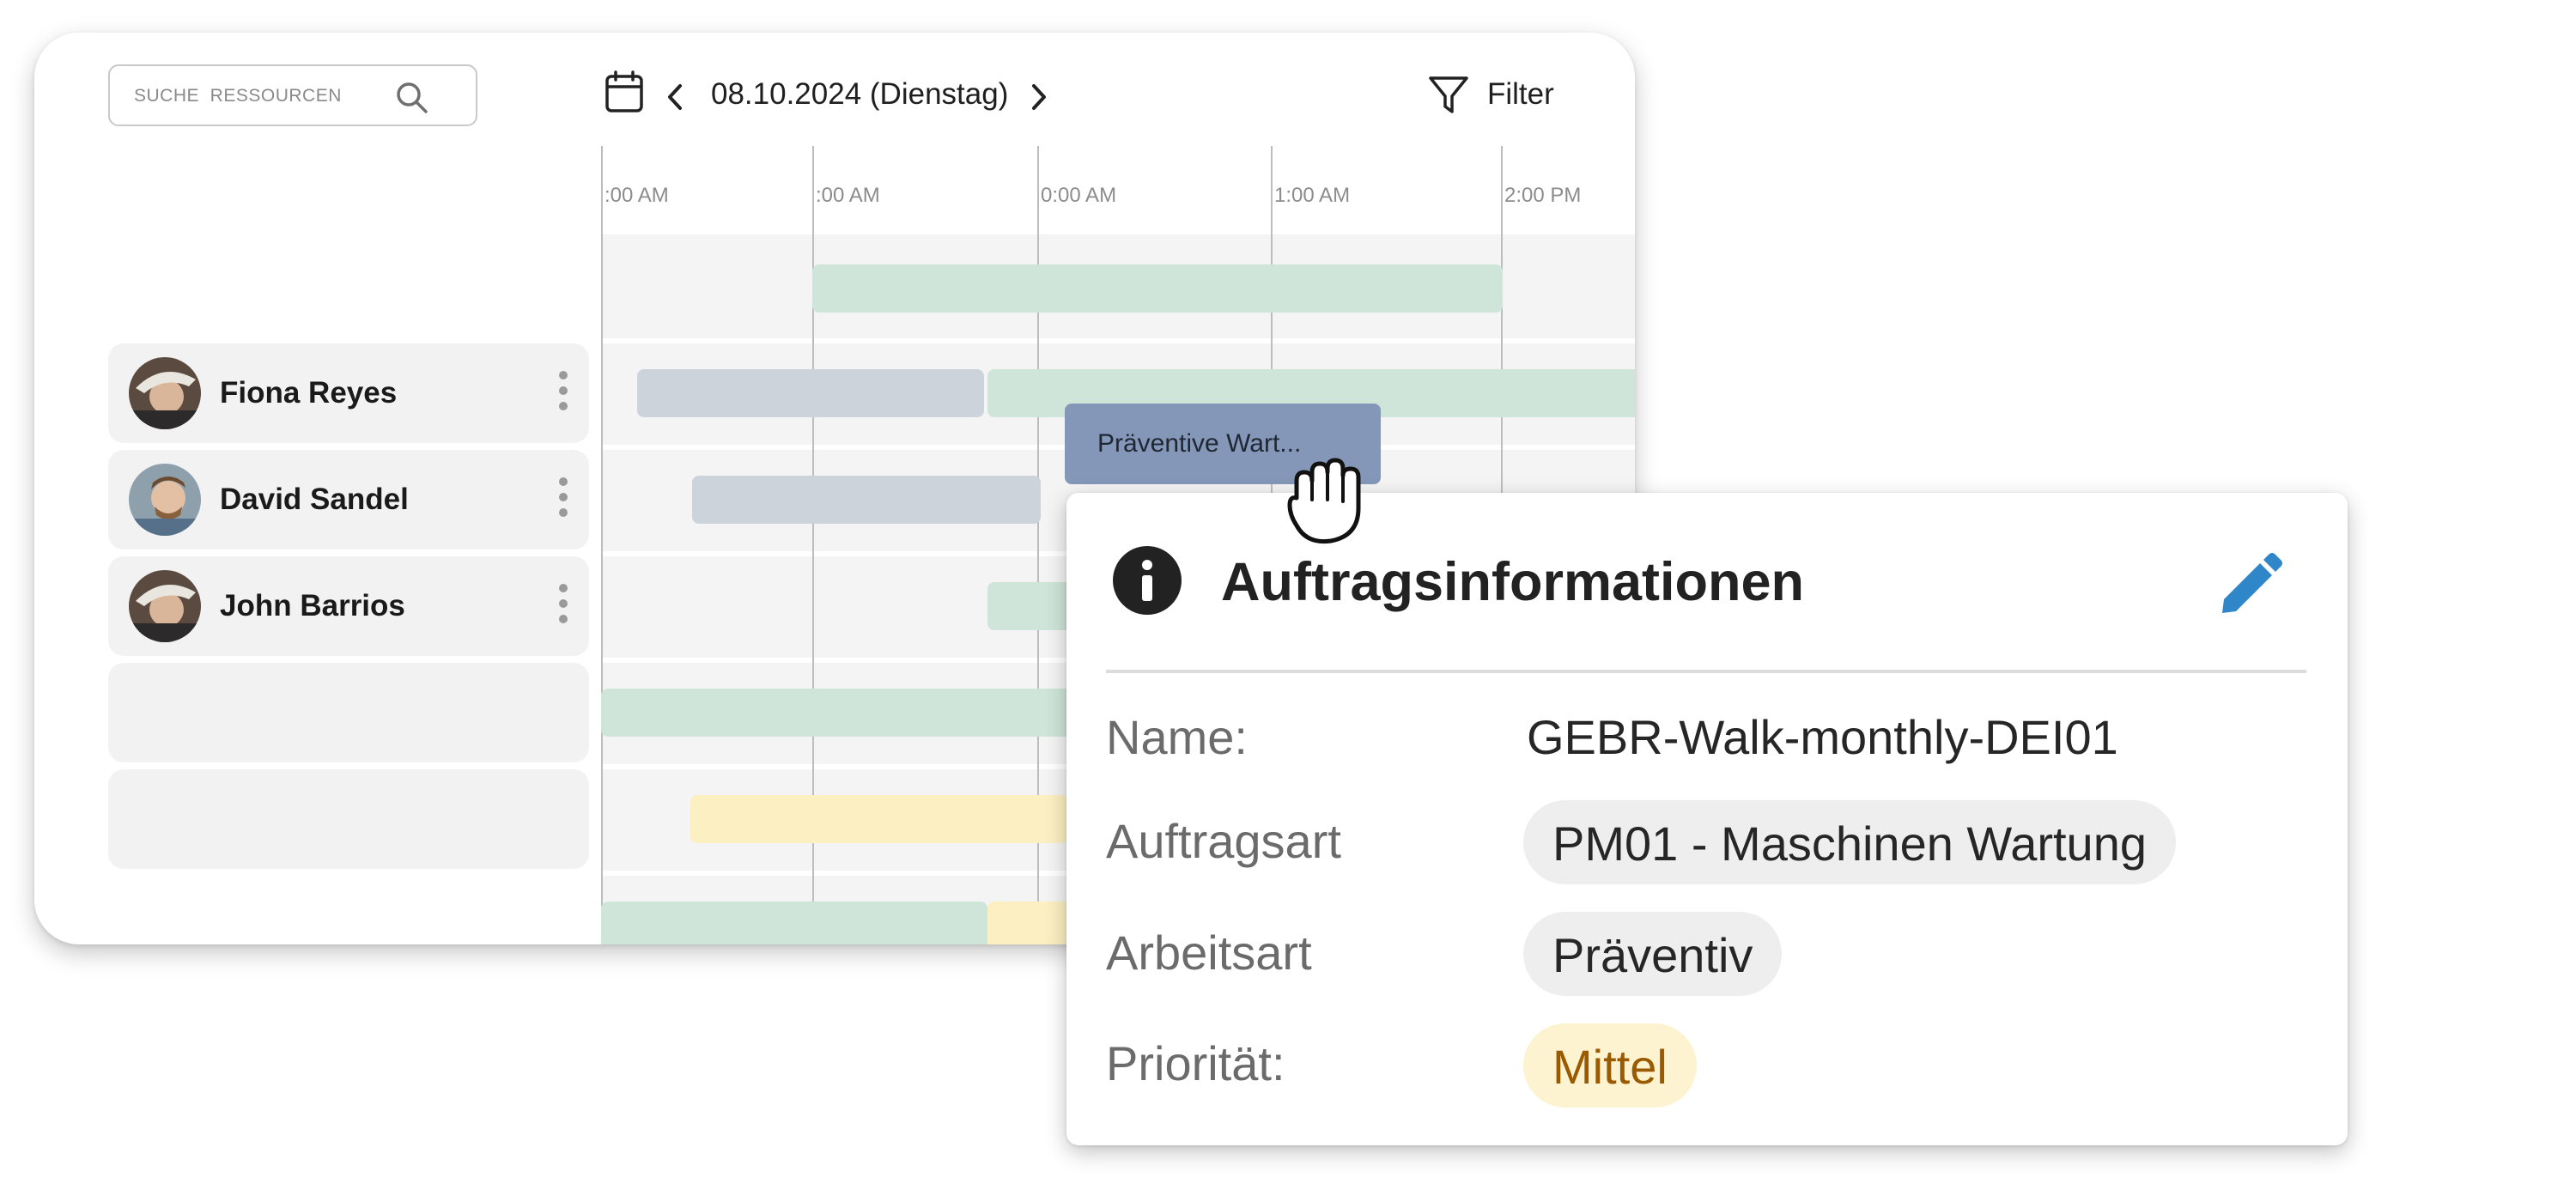 The height and width of the screenshot is (1196, 2576). What do you see at coordinates (1039, 97) in the screenshot?
I see `chevron-right-icon` at bounding box center [1039, 97].